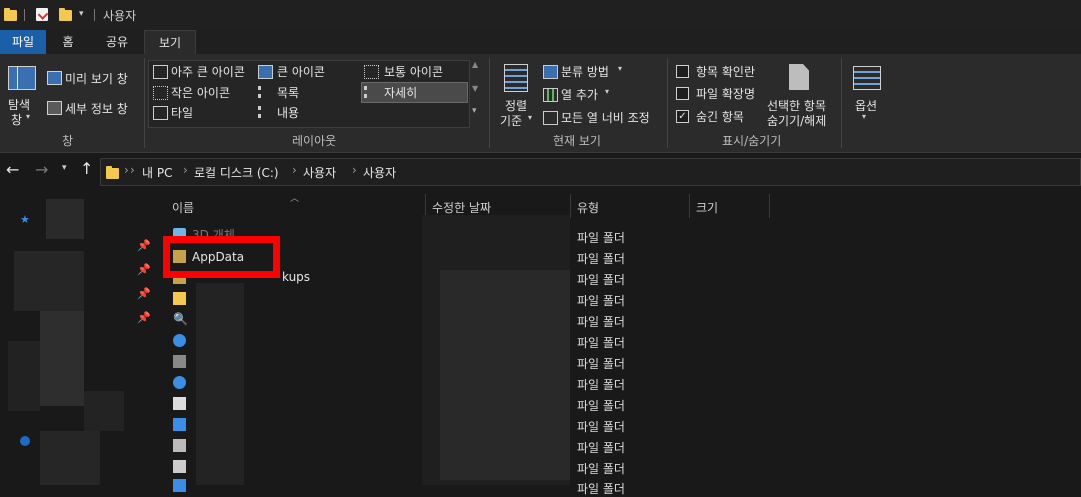 Image resolution: width=1081 pixels, height=497 pixels. What do you see at coordinates (379, 172) in the screenshot?
I see `breadcrumb-current: 사용자` at bounding box center [379, 172].